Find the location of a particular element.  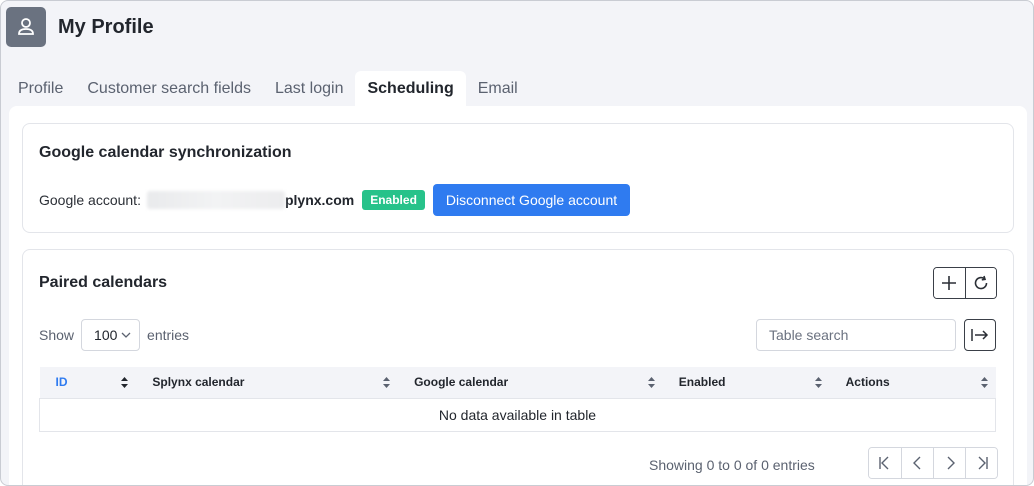

first-page-icon is located at coordinates (884, 463).